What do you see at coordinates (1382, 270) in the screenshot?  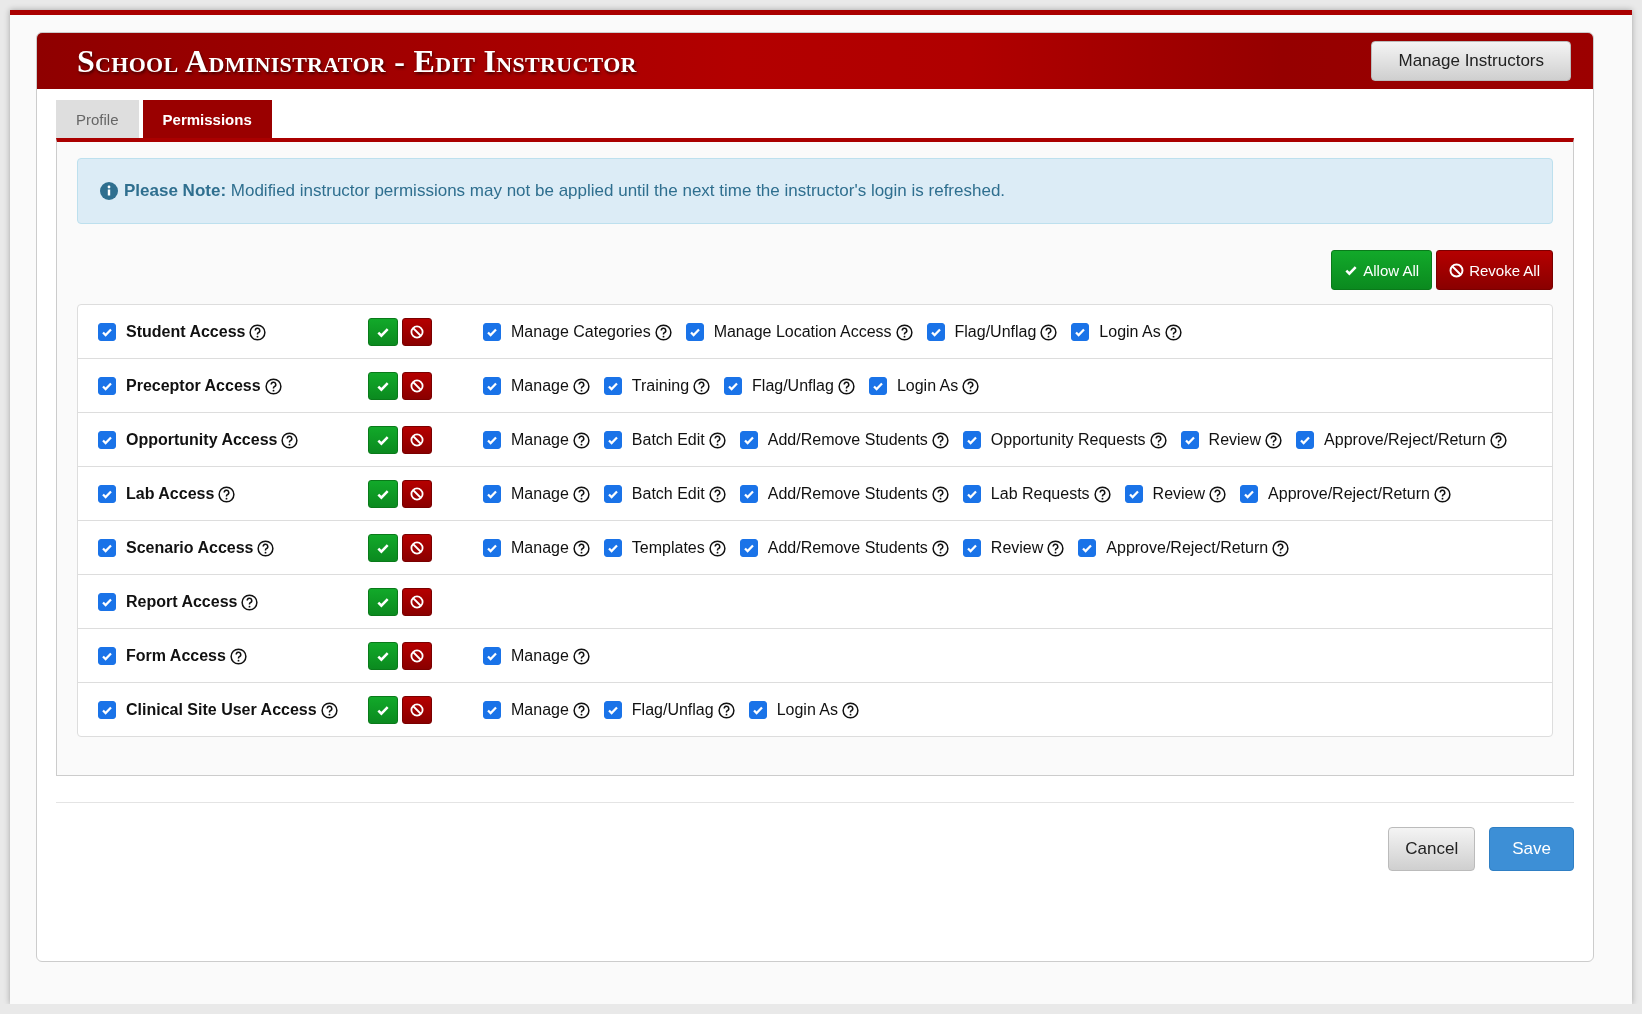 I see `allow-all-button: Allow All` at bounding box center [1382, 270].